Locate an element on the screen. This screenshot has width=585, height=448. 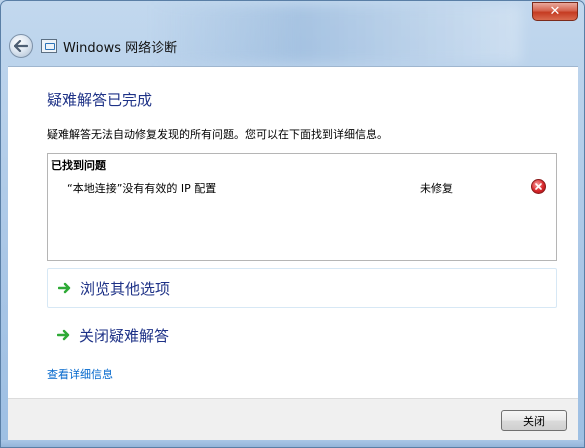
back-button is located at coordinates (21, 46).